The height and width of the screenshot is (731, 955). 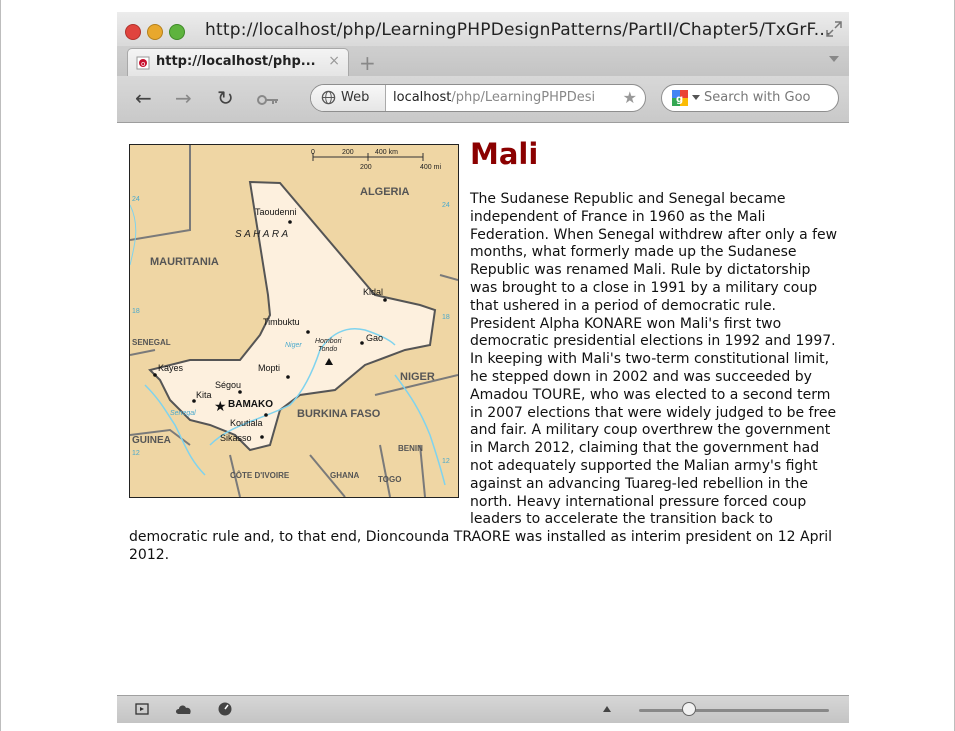 I want to click on cloud-icon, so click(x=183, y=709).